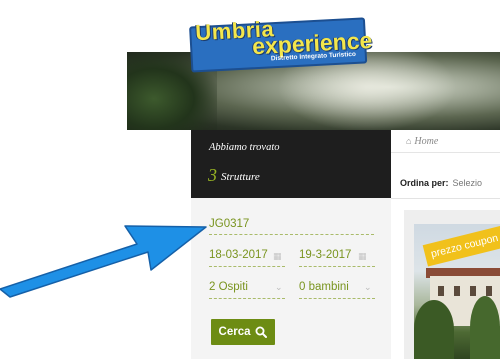  I want to click on results-summary: Abbiamo trovato 3 Strutture, so click(291, 164).